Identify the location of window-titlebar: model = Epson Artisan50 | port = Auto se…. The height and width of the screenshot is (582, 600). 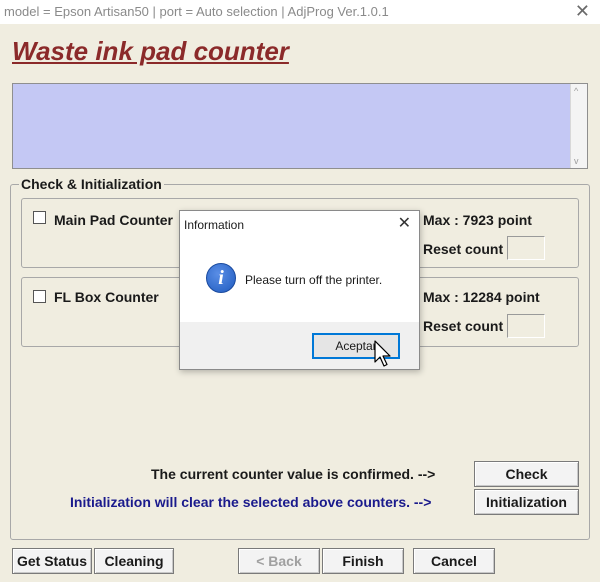
(300, 12).